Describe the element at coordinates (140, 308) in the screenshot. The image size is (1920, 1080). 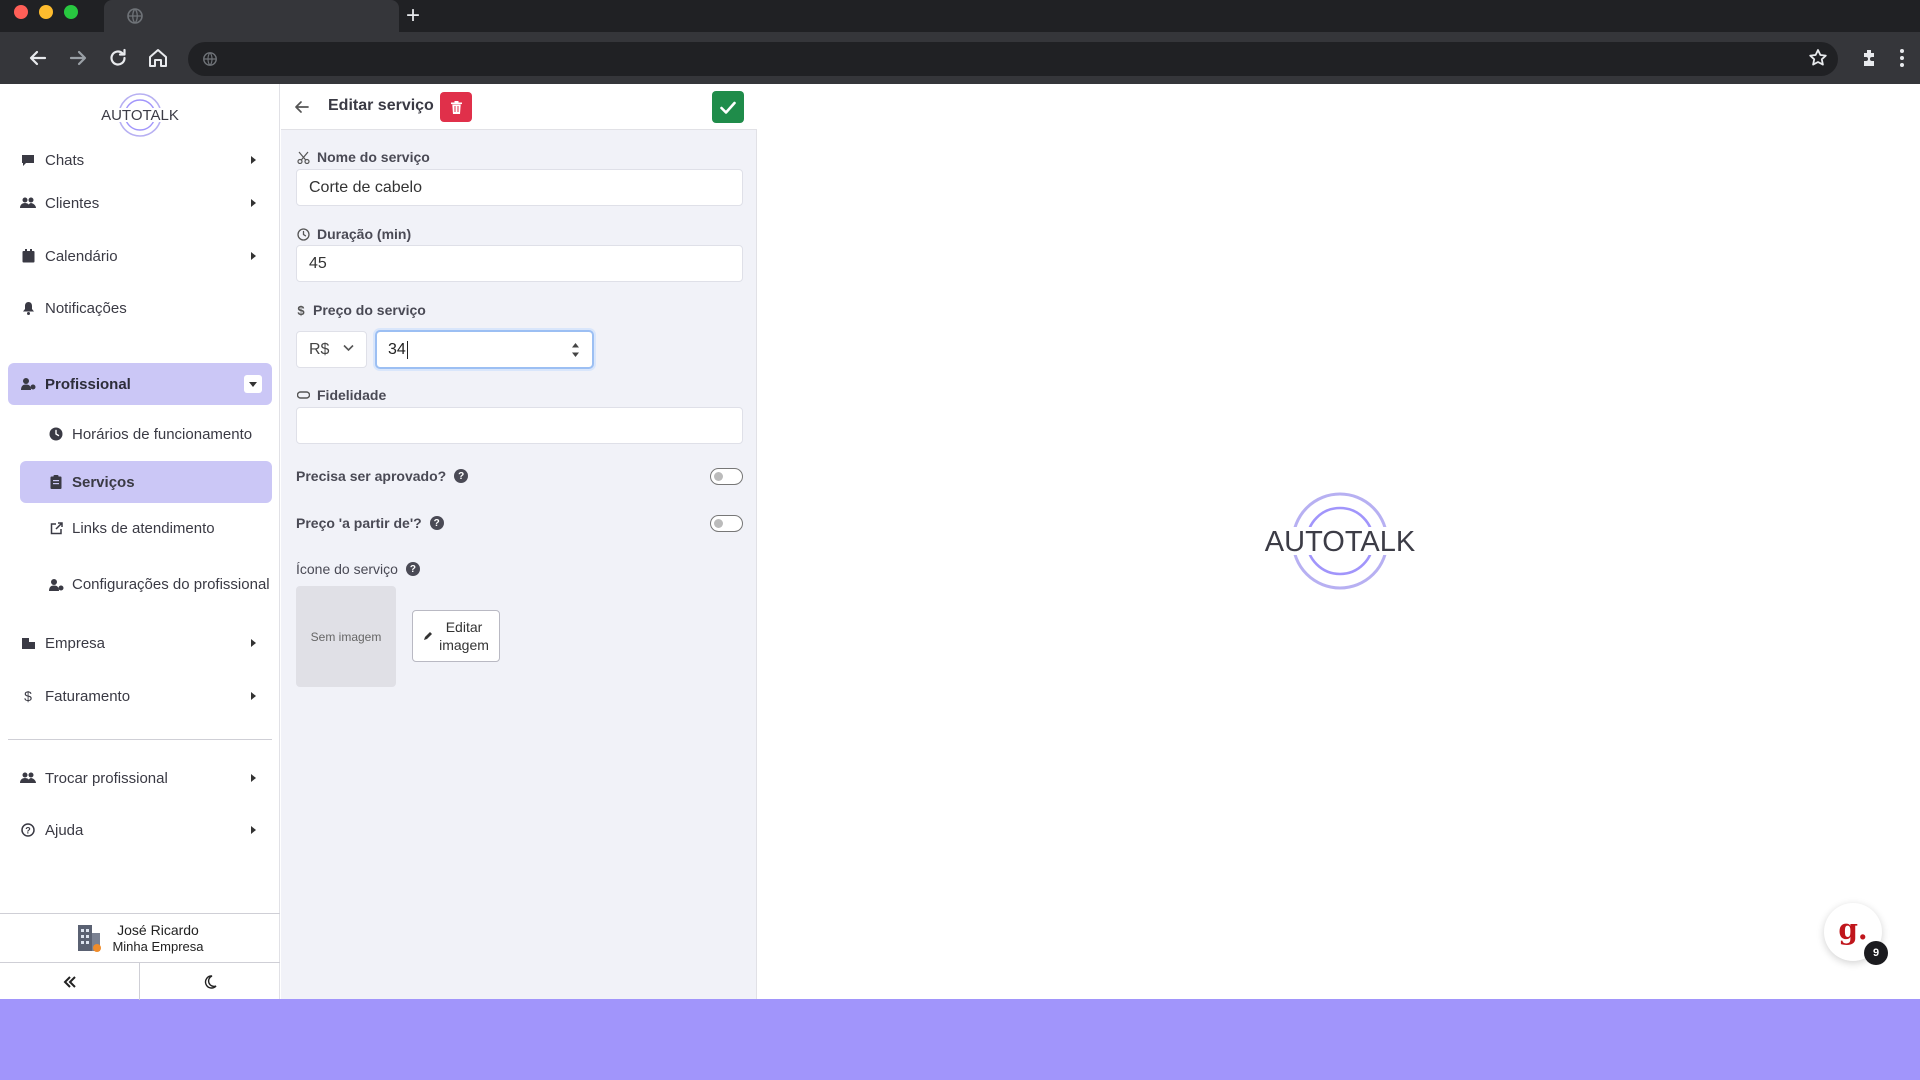
I see `sidebar-item-notificacoes: Notificações` at that location.